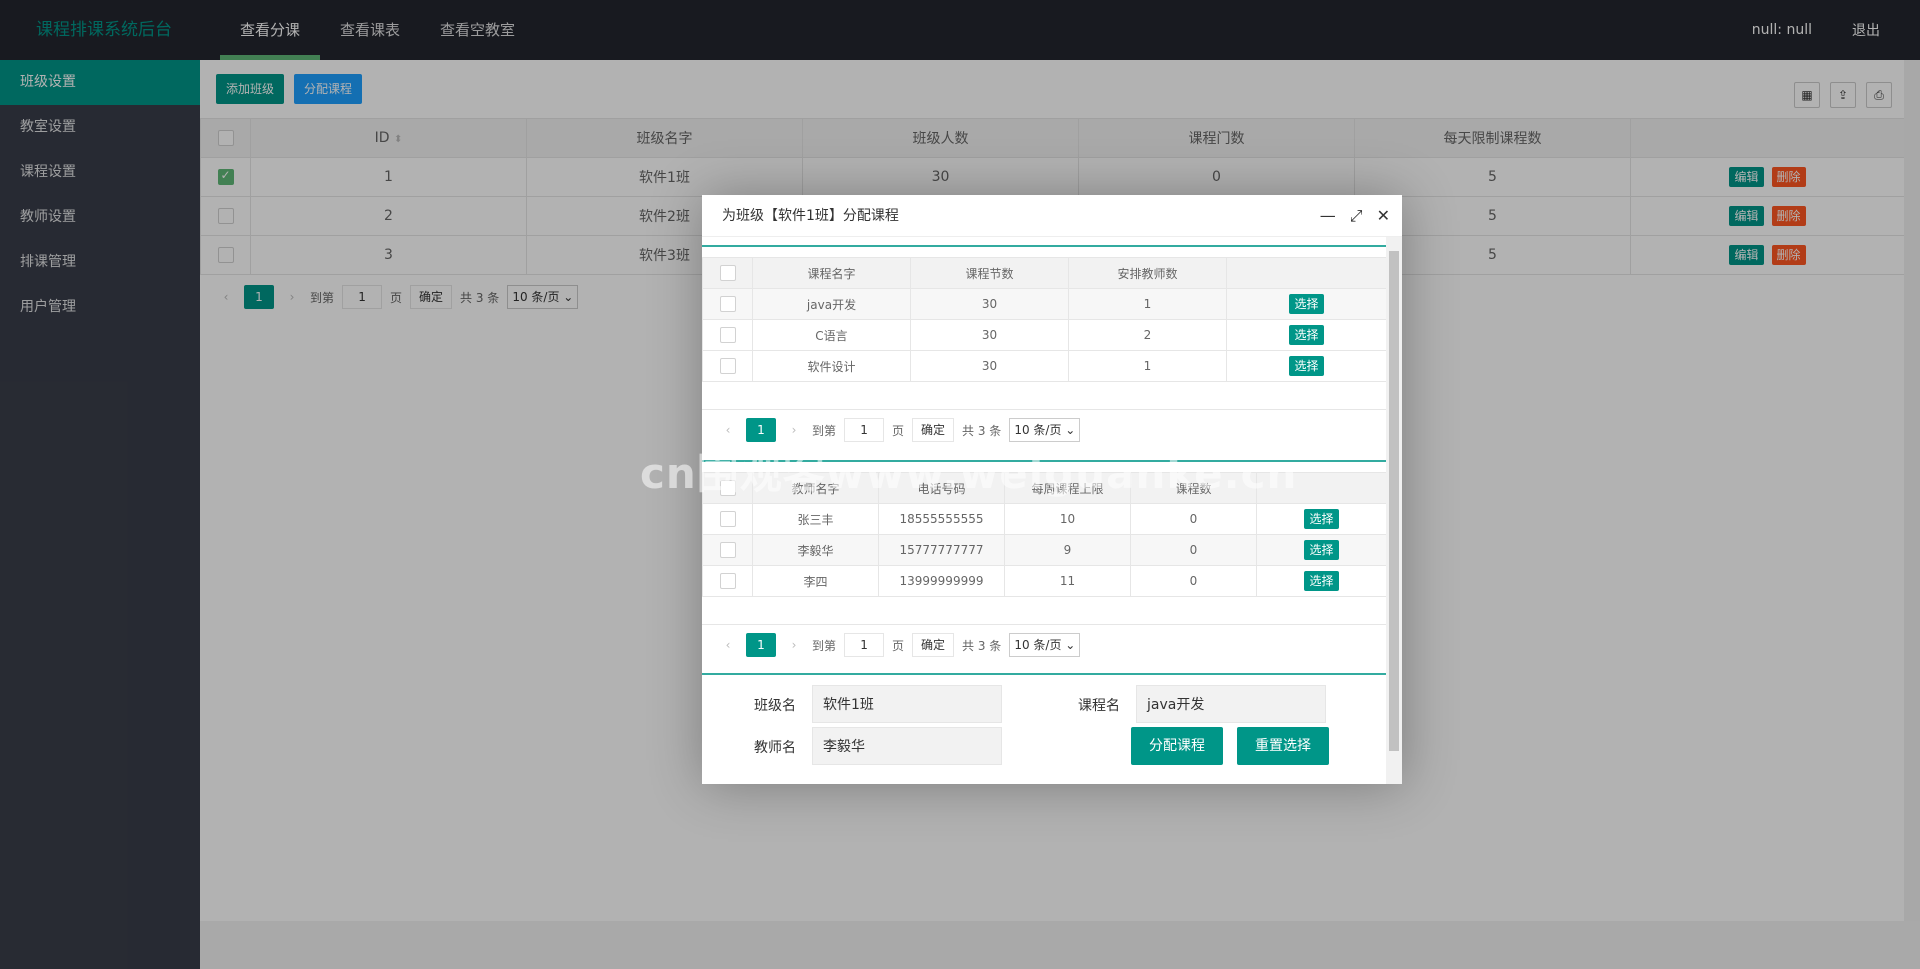  Describe the element at coordinates (1044, 729) in the screenshot. I see `assign-form: 班级名 软件1班 课程名 java开发 教师名 李毅华 分配课程 重置选择` at that location.